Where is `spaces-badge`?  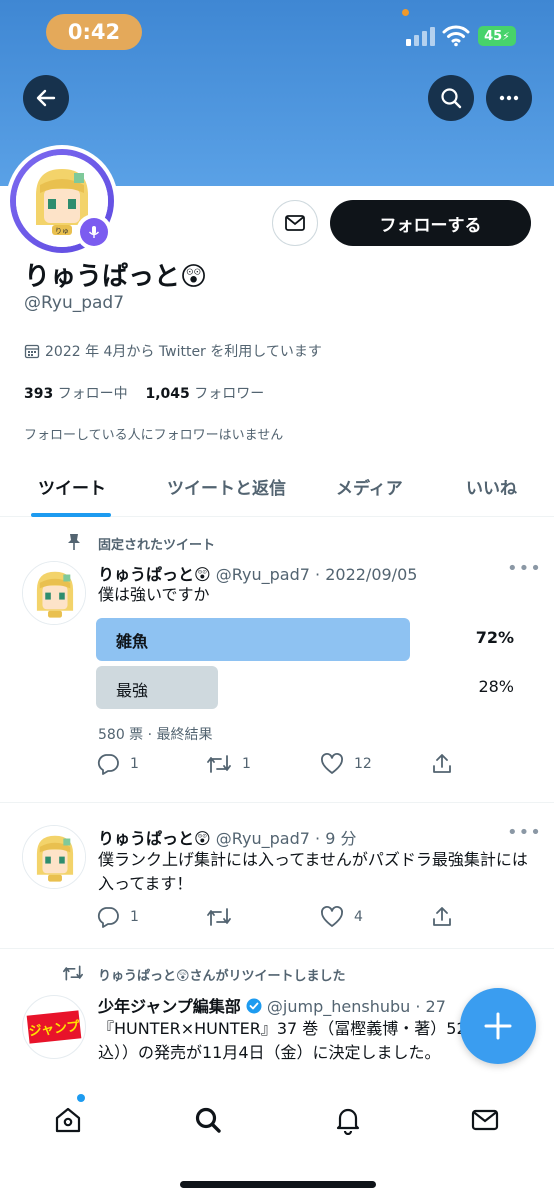
spaces-badge is located at coordinates (94, 232).